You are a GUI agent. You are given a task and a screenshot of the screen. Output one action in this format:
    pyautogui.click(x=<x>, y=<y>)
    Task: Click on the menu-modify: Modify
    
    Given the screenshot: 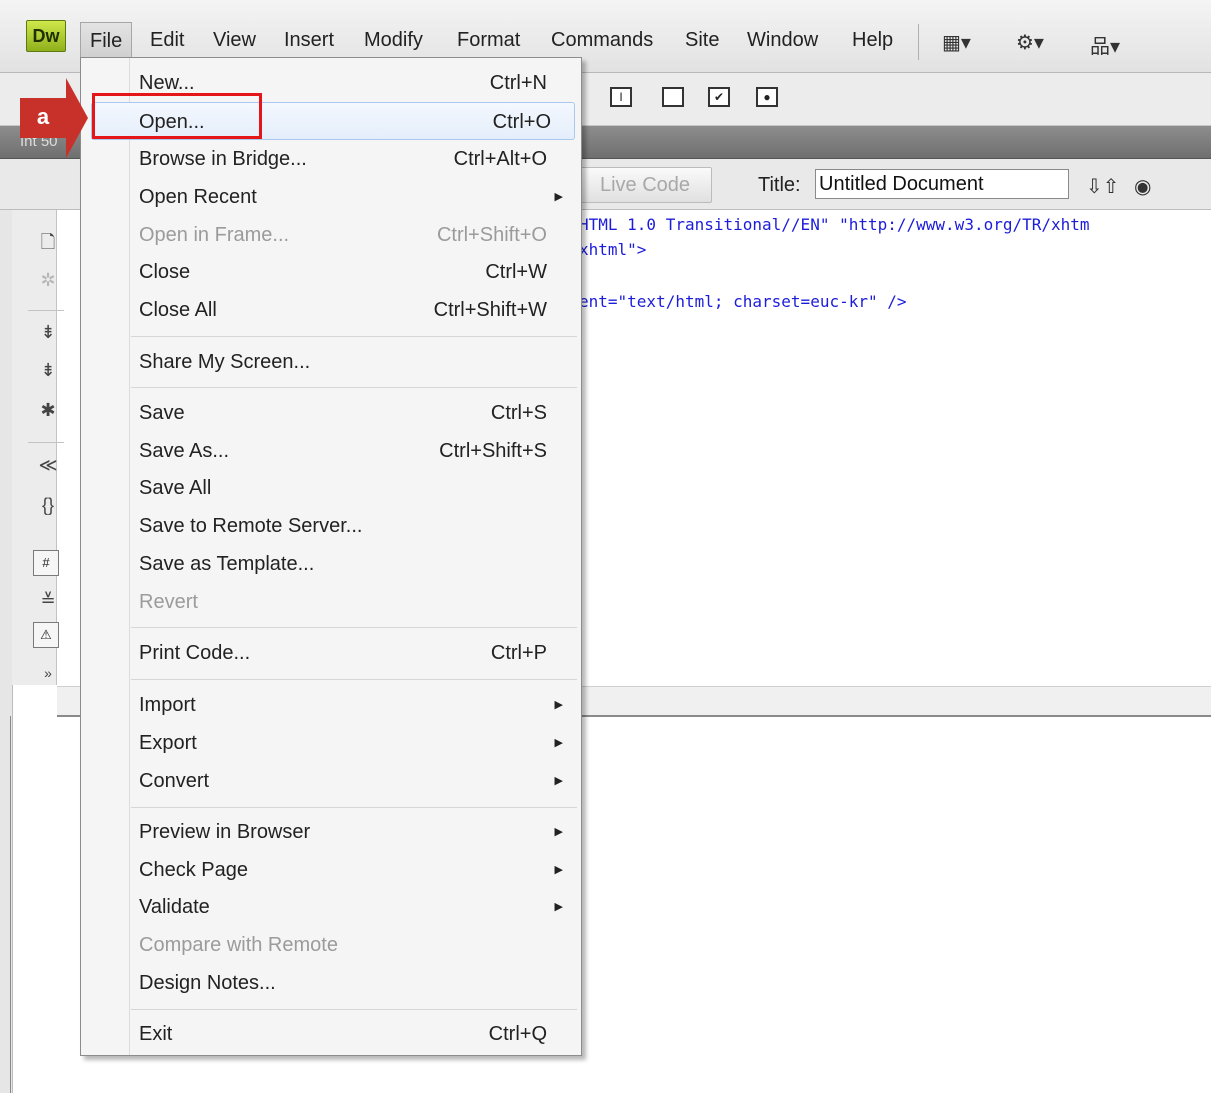 What is the action you would take?
    pyautogui.click(x=393, y=40)
    